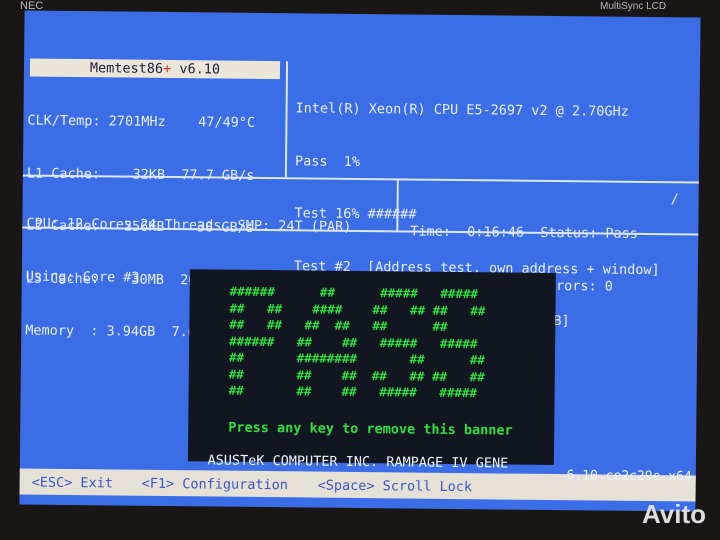  What do you see at coordinates (370, 429) in the screenshot?
I see `banner-prompt: Press any key to remove this banner` at bounding box center [370, 429].